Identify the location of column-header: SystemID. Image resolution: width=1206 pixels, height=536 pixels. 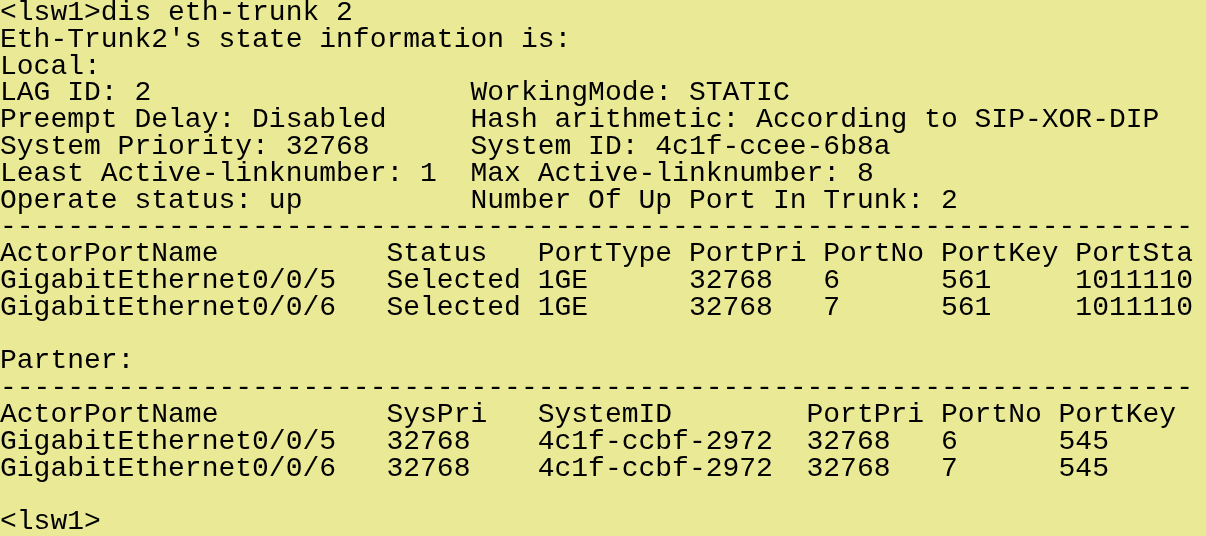
(605, 415).